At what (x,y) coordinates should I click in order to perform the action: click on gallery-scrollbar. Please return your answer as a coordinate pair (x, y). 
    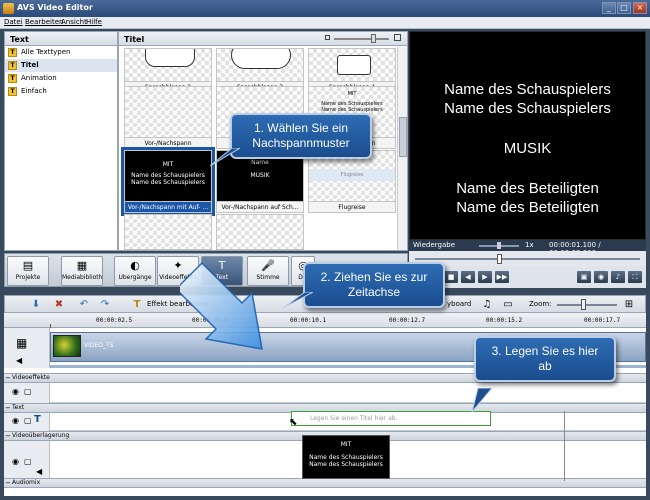
    Looking at the image, I should click on (402, 148).